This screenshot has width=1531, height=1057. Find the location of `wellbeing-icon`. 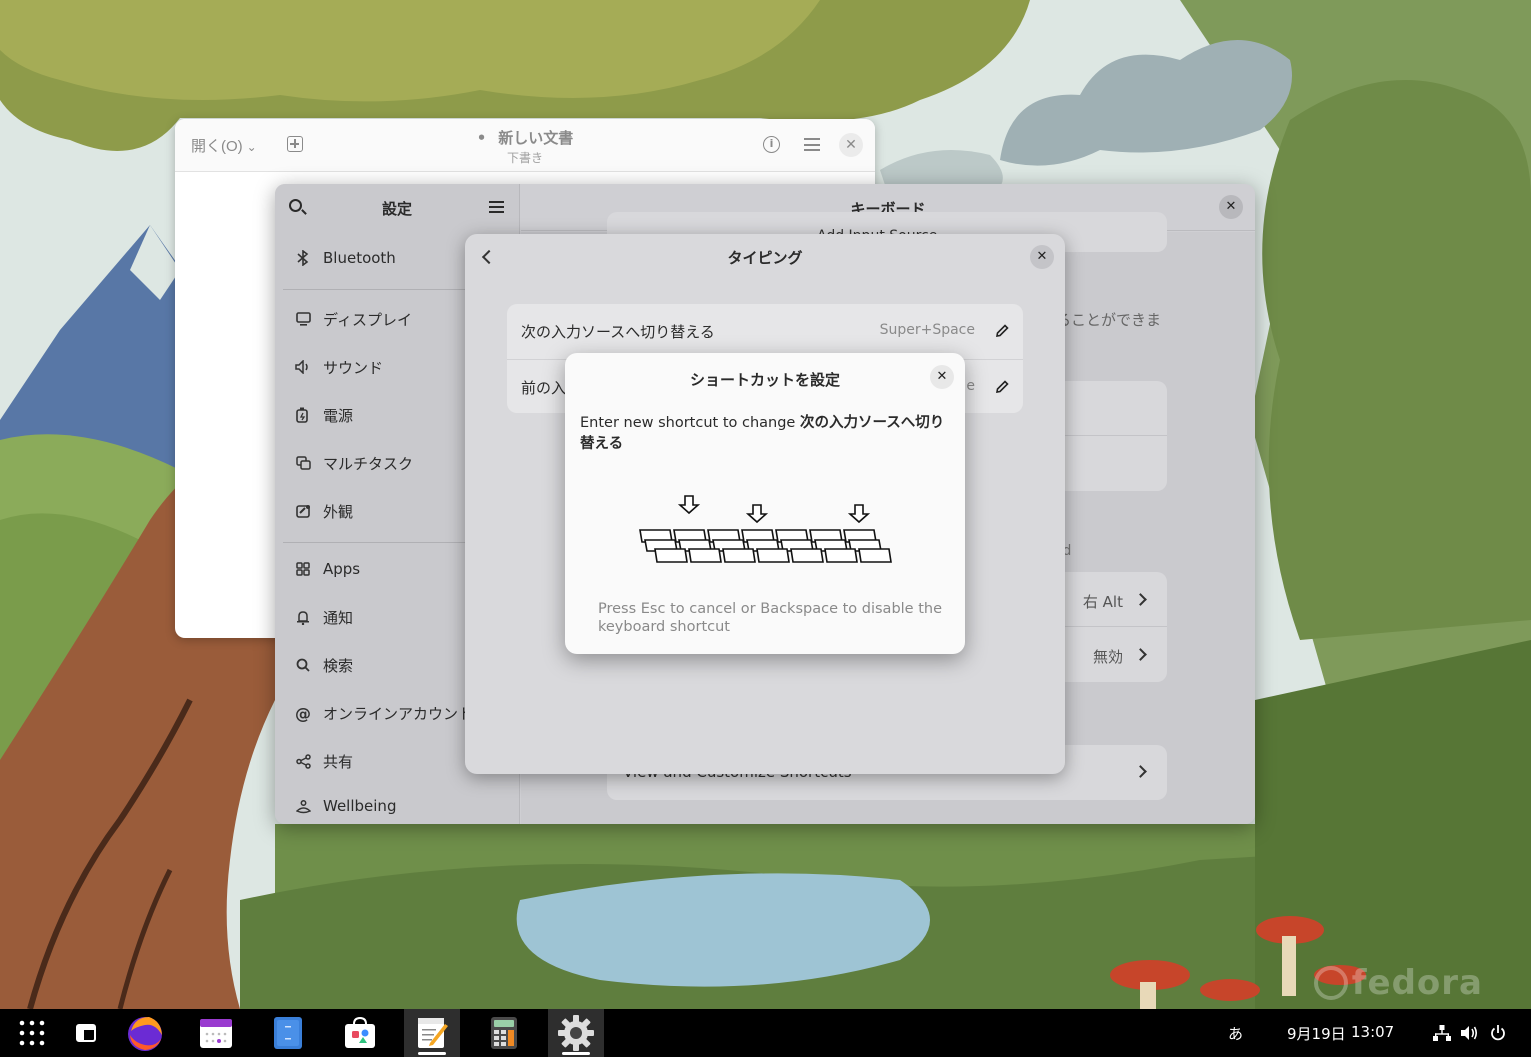

wellbeing-icon is located at coordinates (303, 806).